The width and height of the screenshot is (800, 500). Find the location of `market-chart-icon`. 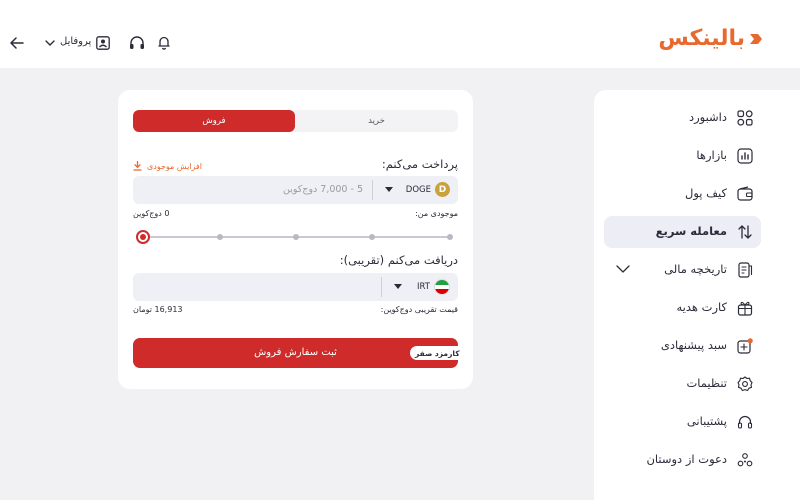

market-chart-icon is located at coordinates (745, 156).